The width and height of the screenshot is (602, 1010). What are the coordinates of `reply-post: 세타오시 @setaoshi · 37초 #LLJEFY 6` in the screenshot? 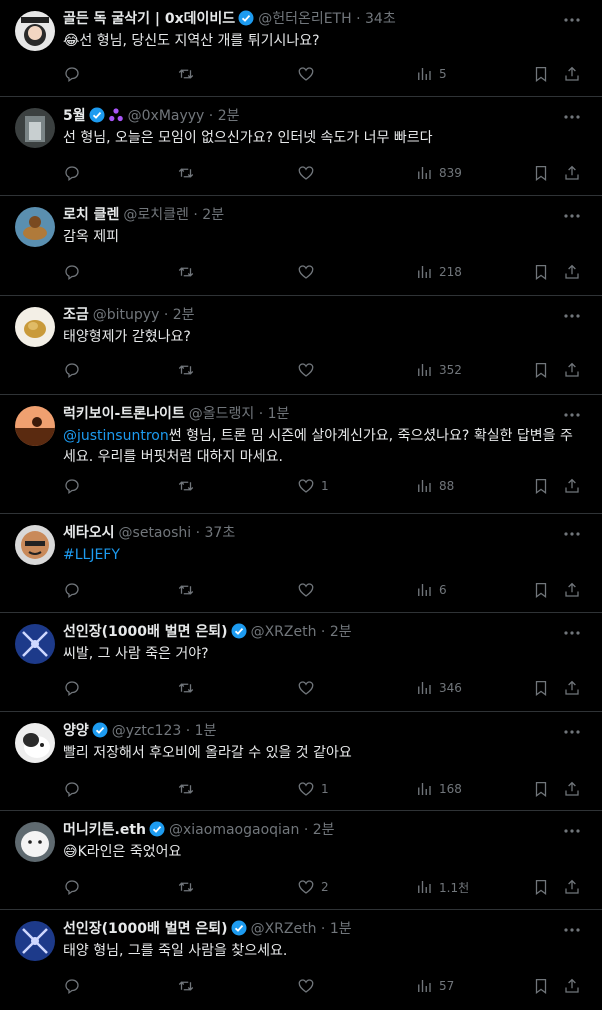 It's located at (301, 563).